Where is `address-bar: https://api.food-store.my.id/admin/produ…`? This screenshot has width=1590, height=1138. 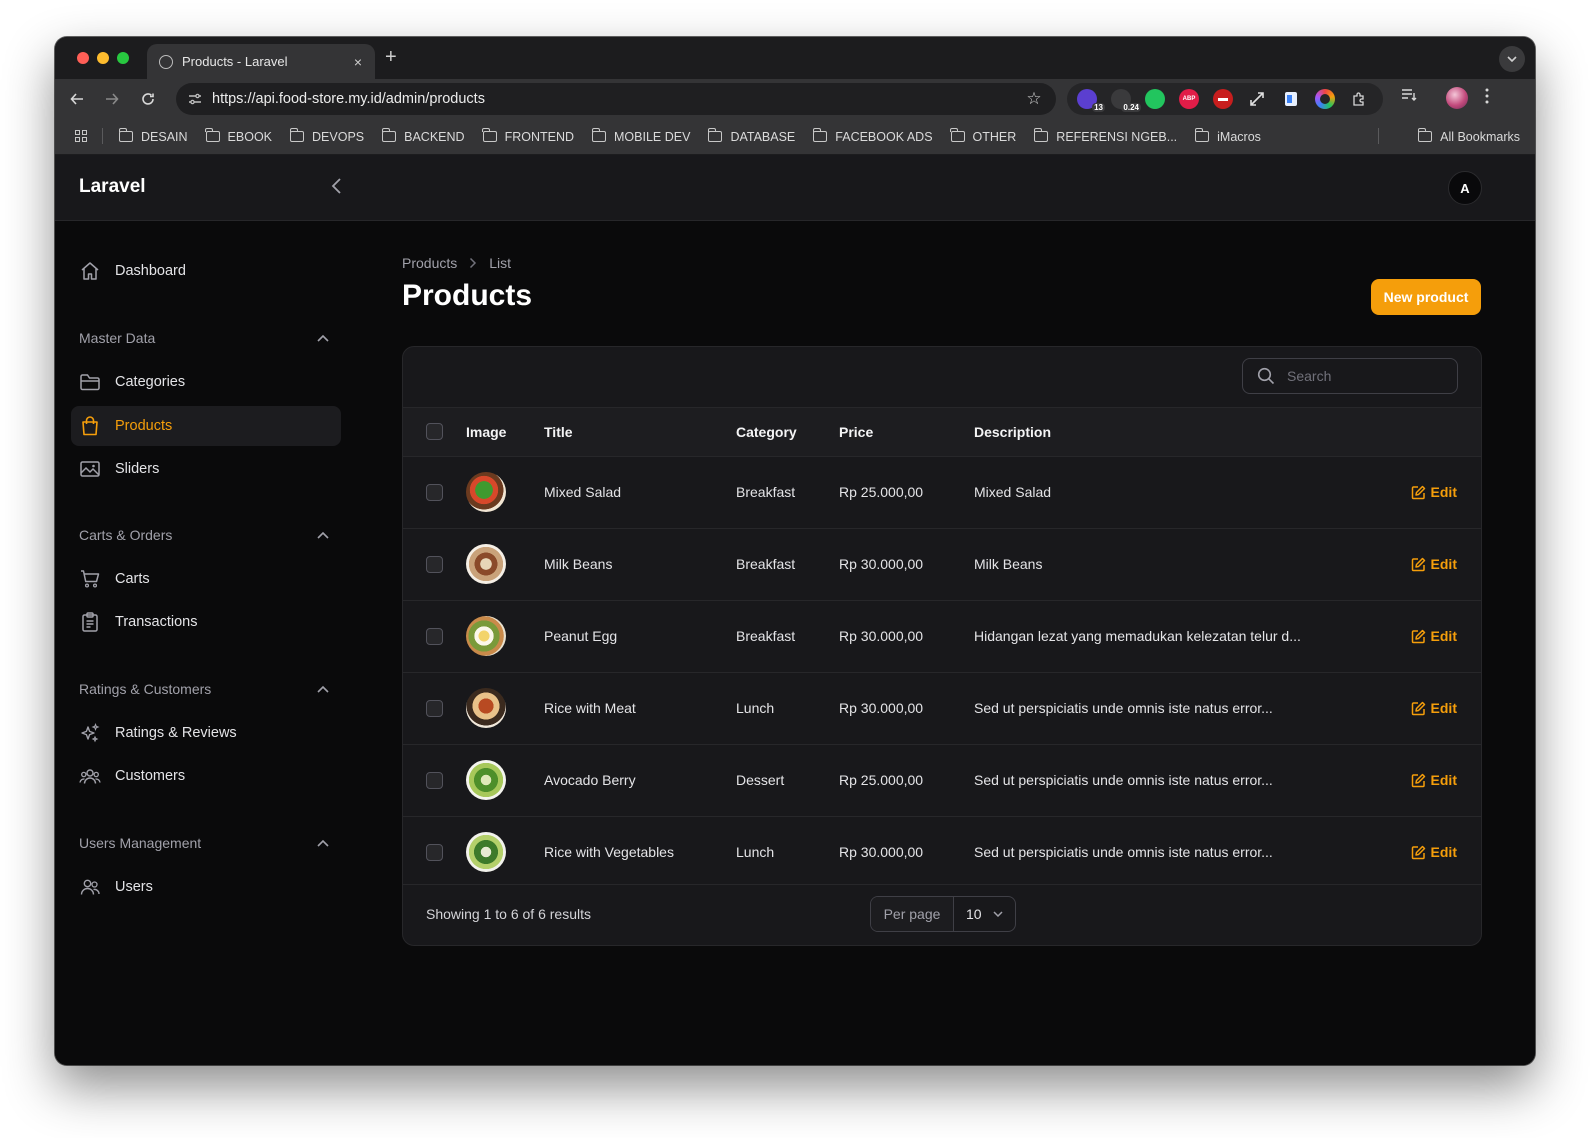
address-bar: https://api.food-store.my.id/admin/produ… is located at coordinates (616, 99).